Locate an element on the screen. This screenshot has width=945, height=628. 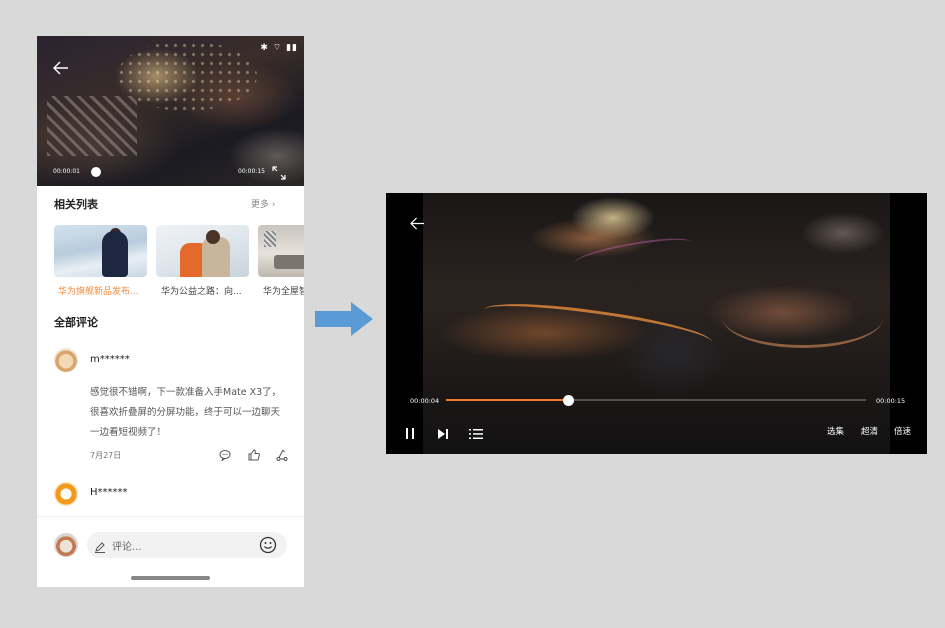
related-caption-3: 华为全屋智 is located at coordinates (283, 290).